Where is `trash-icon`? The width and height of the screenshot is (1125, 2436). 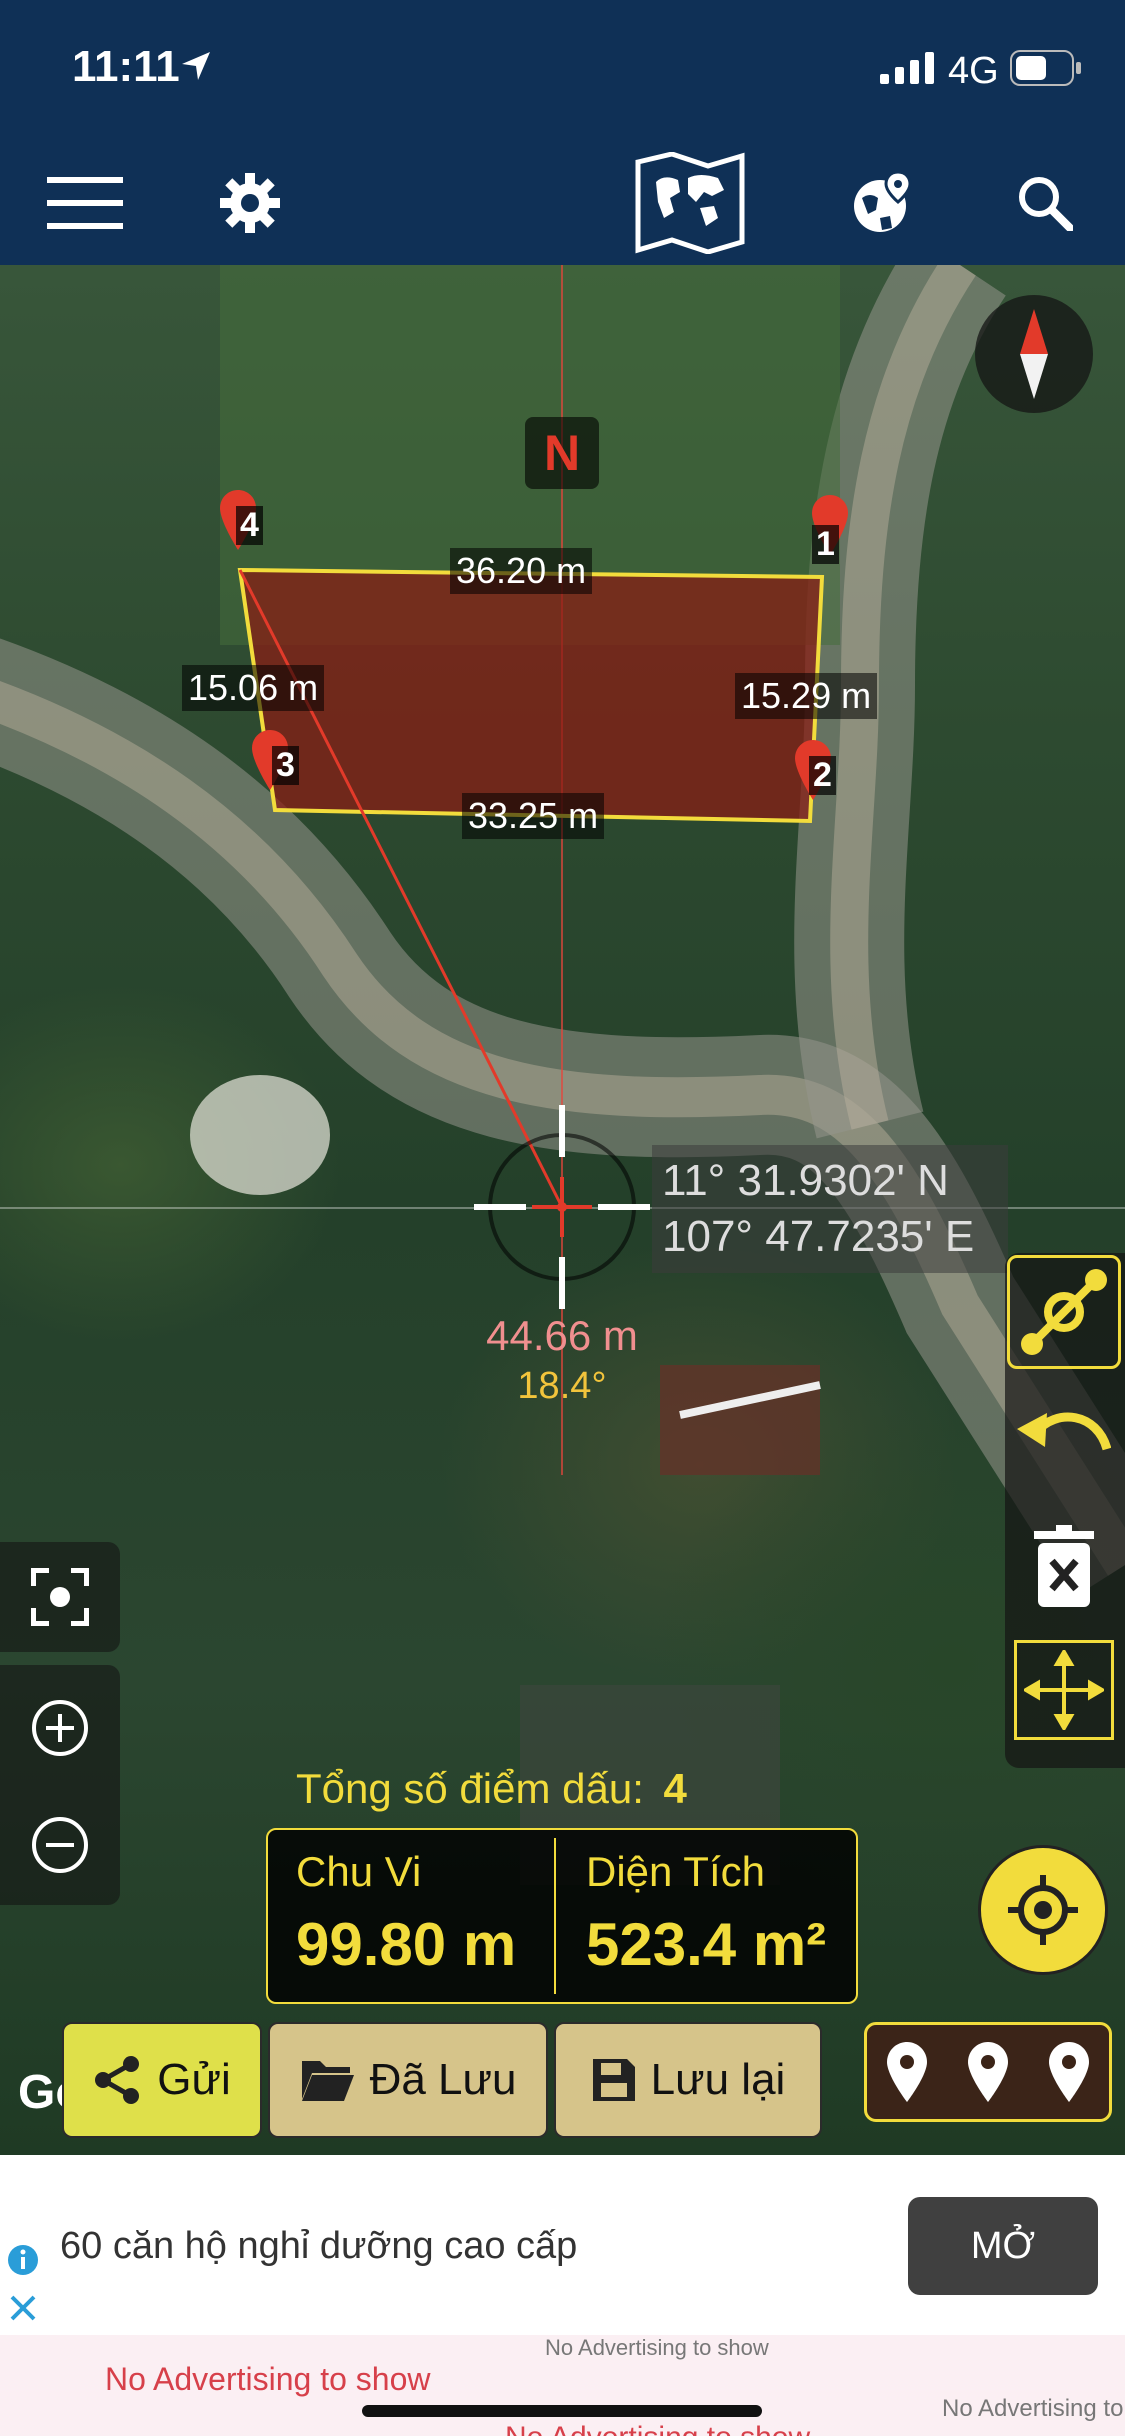
trash-icon is located at coordinates (1064, 1566).